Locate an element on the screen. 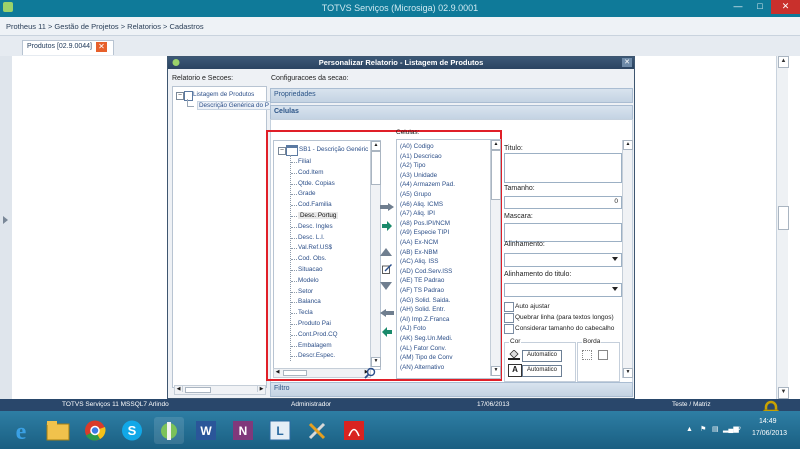  cells-section-header: Celulas is located at coordinates (451, 112).